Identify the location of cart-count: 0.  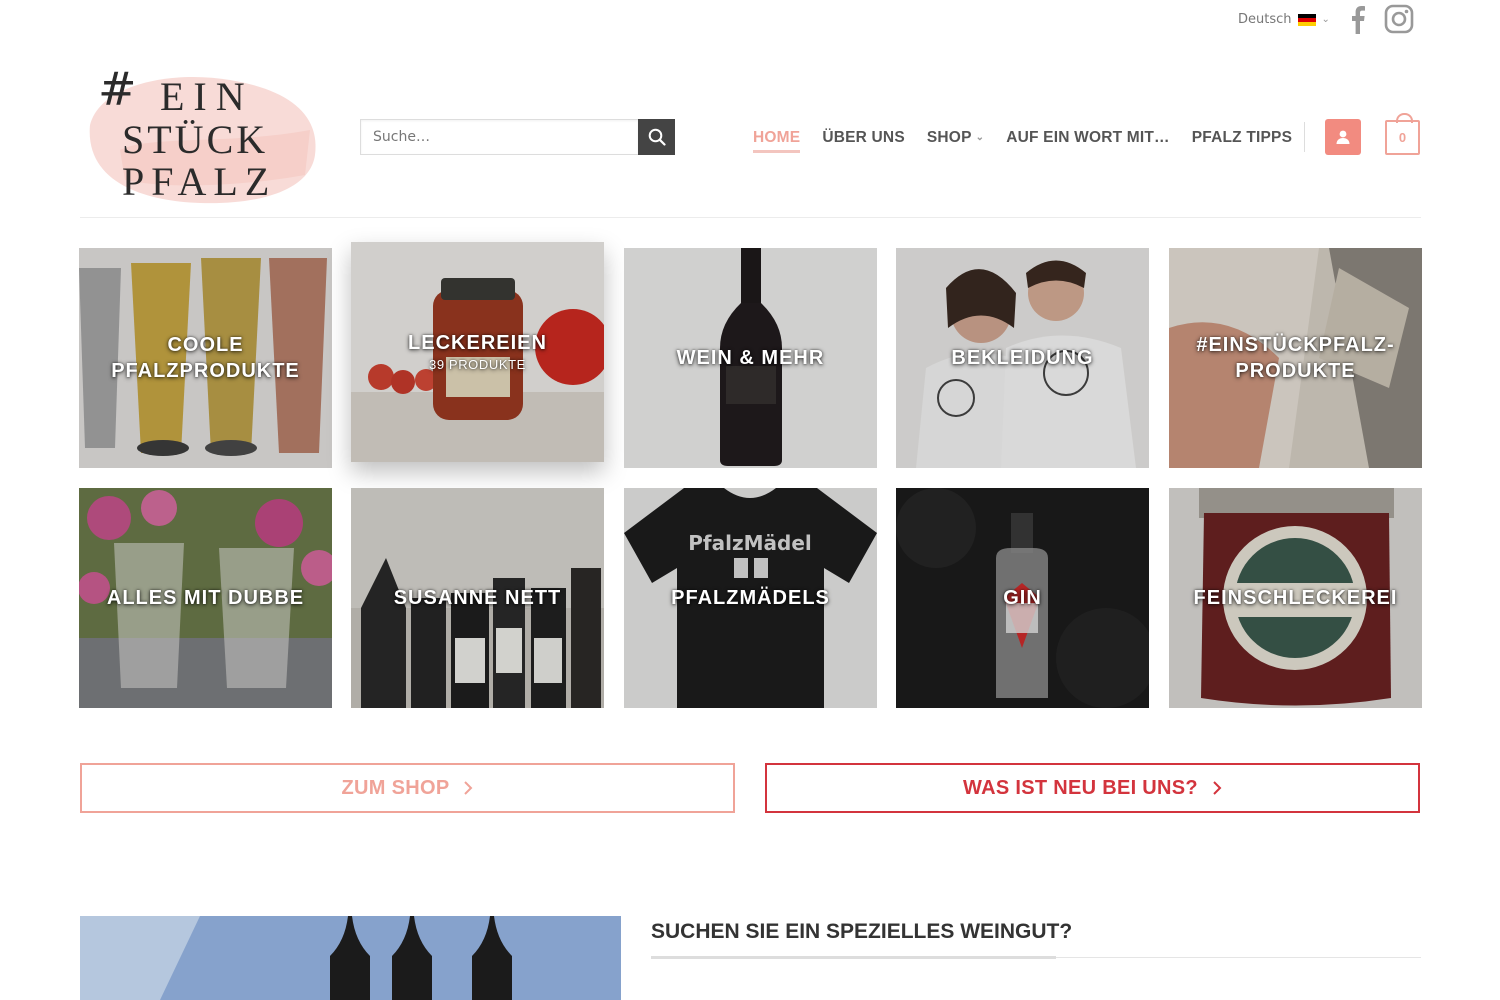
(1402, 137).